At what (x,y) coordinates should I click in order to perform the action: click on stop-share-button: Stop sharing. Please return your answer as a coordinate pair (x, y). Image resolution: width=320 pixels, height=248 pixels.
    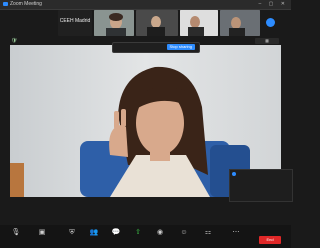
    Looking at the image, I should click on (180, 47).